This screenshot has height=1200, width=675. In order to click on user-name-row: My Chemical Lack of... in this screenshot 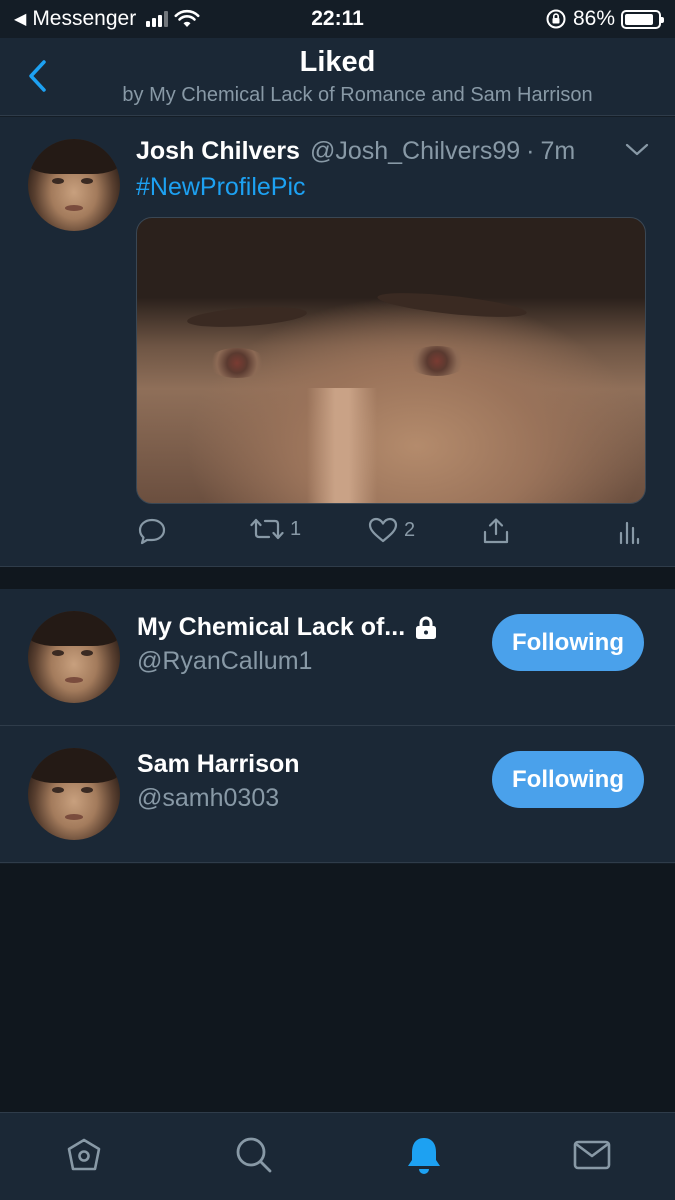, I will do `click(287, 627)`.